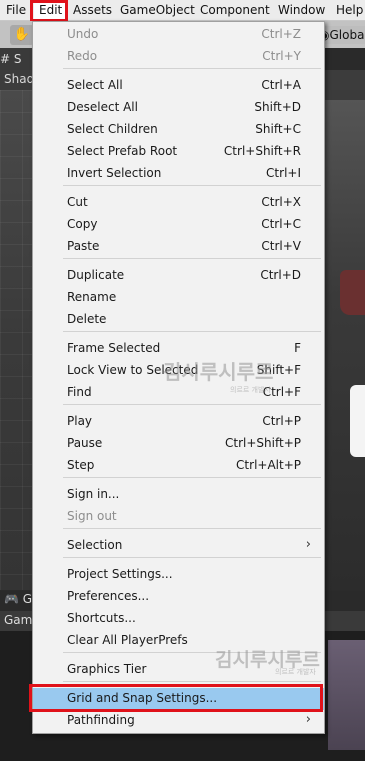 The image size is (365, 761). I want to click on tab-game: 🎮 G, so click(18, 599).